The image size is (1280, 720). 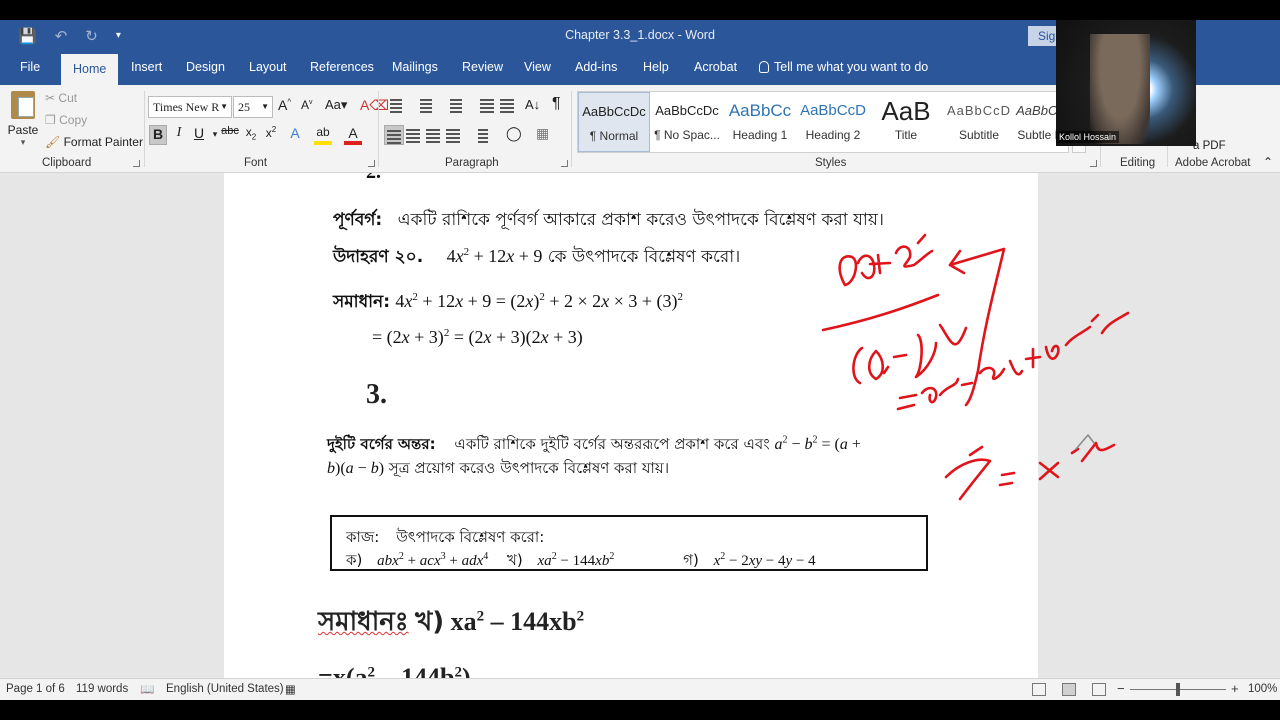 What do you see at coordinates (760, 135) in the screenshot?
I see `style-name: Heading 1` at bounding box center [760, 135].